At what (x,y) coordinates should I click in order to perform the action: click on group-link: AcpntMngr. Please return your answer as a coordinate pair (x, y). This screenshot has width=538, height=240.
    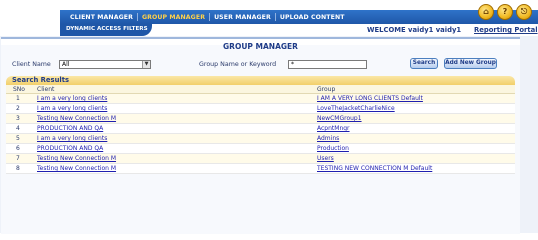
    Looking at the image, I should click on (333, 128).